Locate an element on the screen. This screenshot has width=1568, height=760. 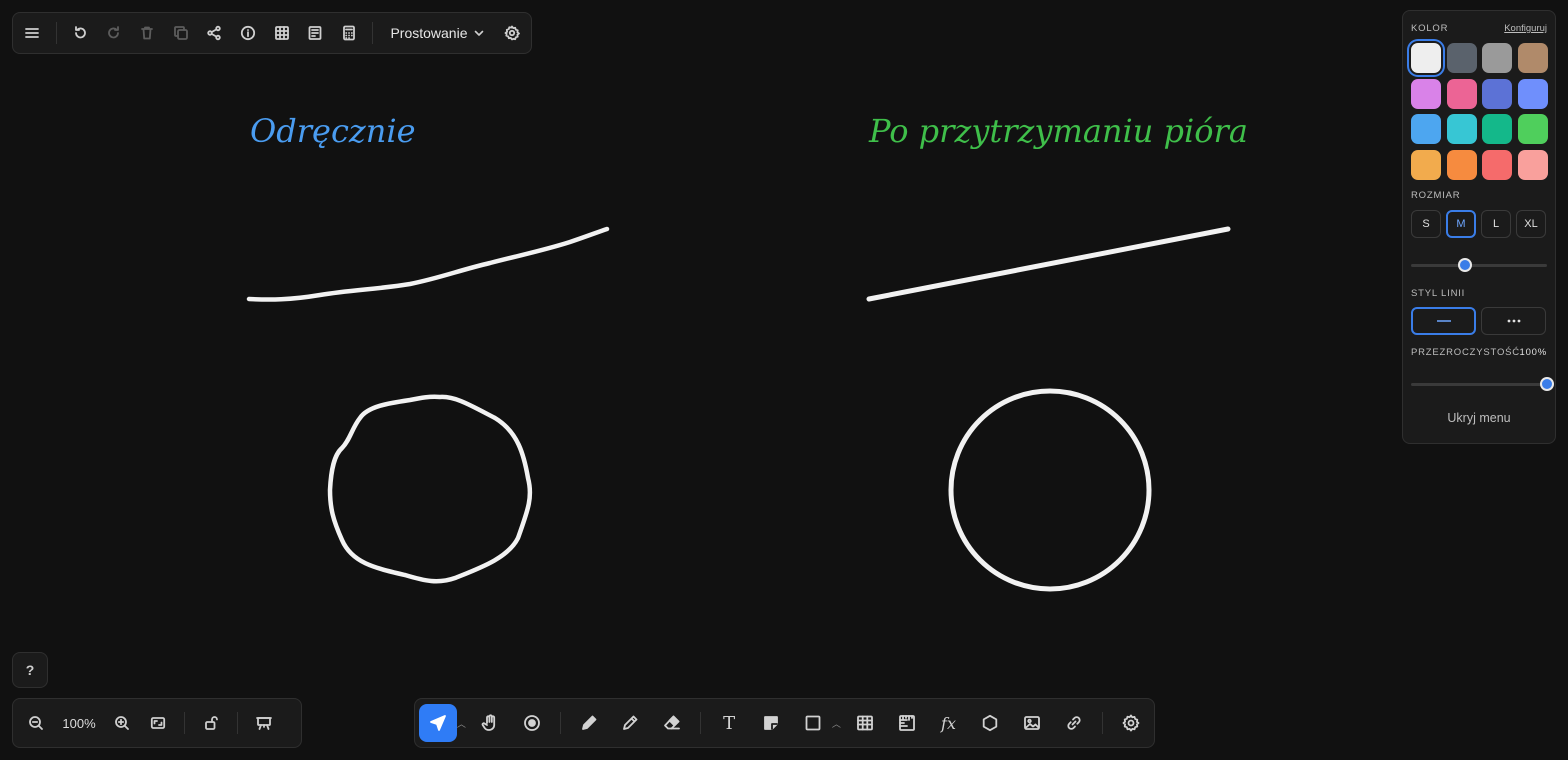
sticky-note-icon is located at coordinates (771, 723).